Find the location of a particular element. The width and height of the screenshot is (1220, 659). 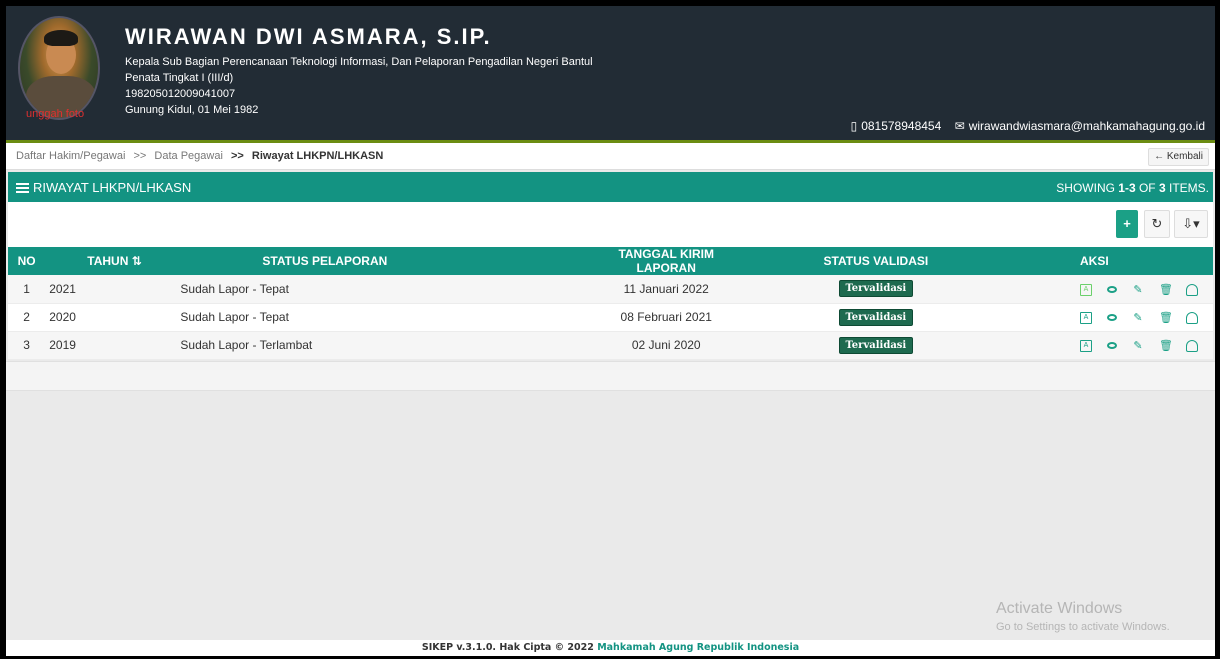

column-header-aksi: AKSI is located at coordinates (1113, 261).